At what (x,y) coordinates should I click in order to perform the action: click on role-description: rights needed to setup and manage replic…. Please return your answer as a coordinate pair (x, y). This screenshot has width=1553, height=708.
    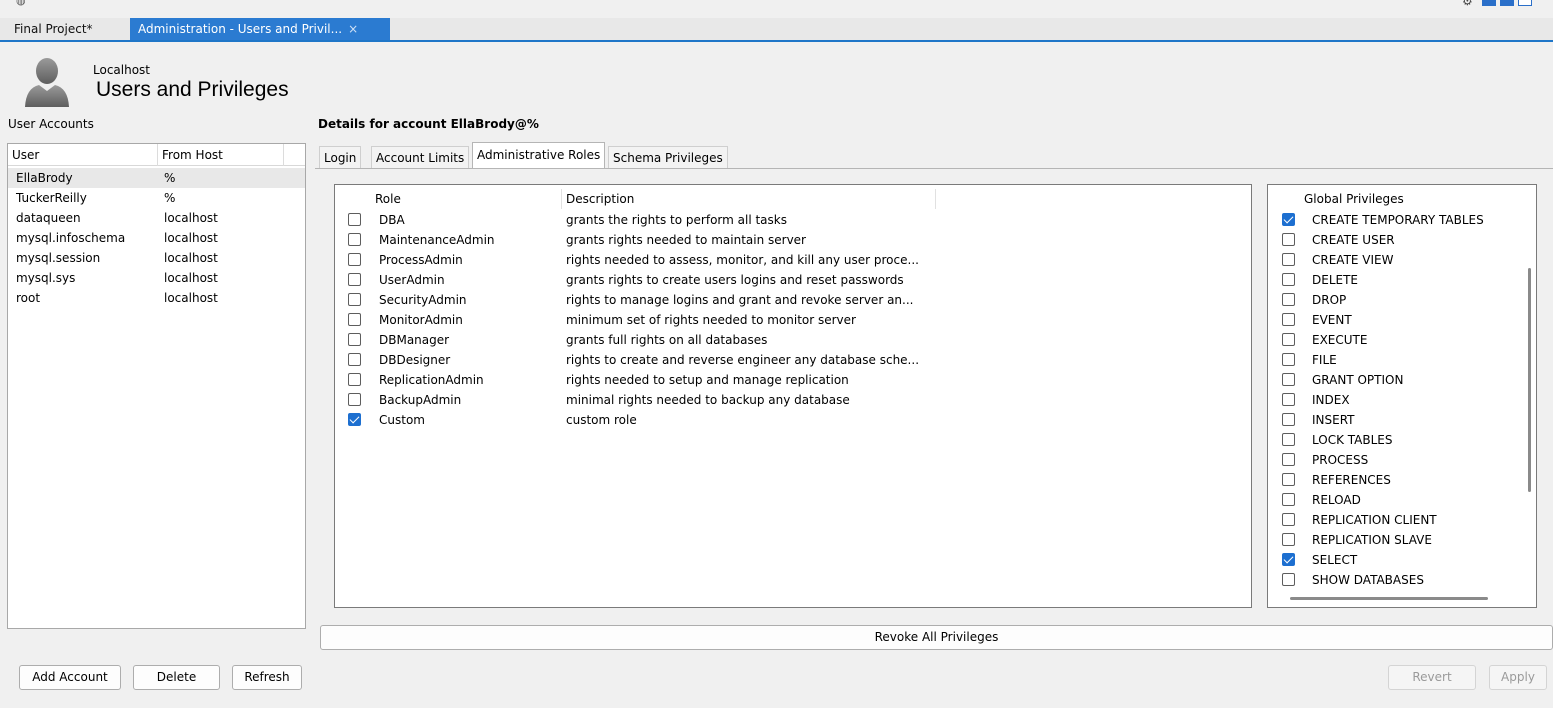
    Looking at the image, I should click on (707, 380).